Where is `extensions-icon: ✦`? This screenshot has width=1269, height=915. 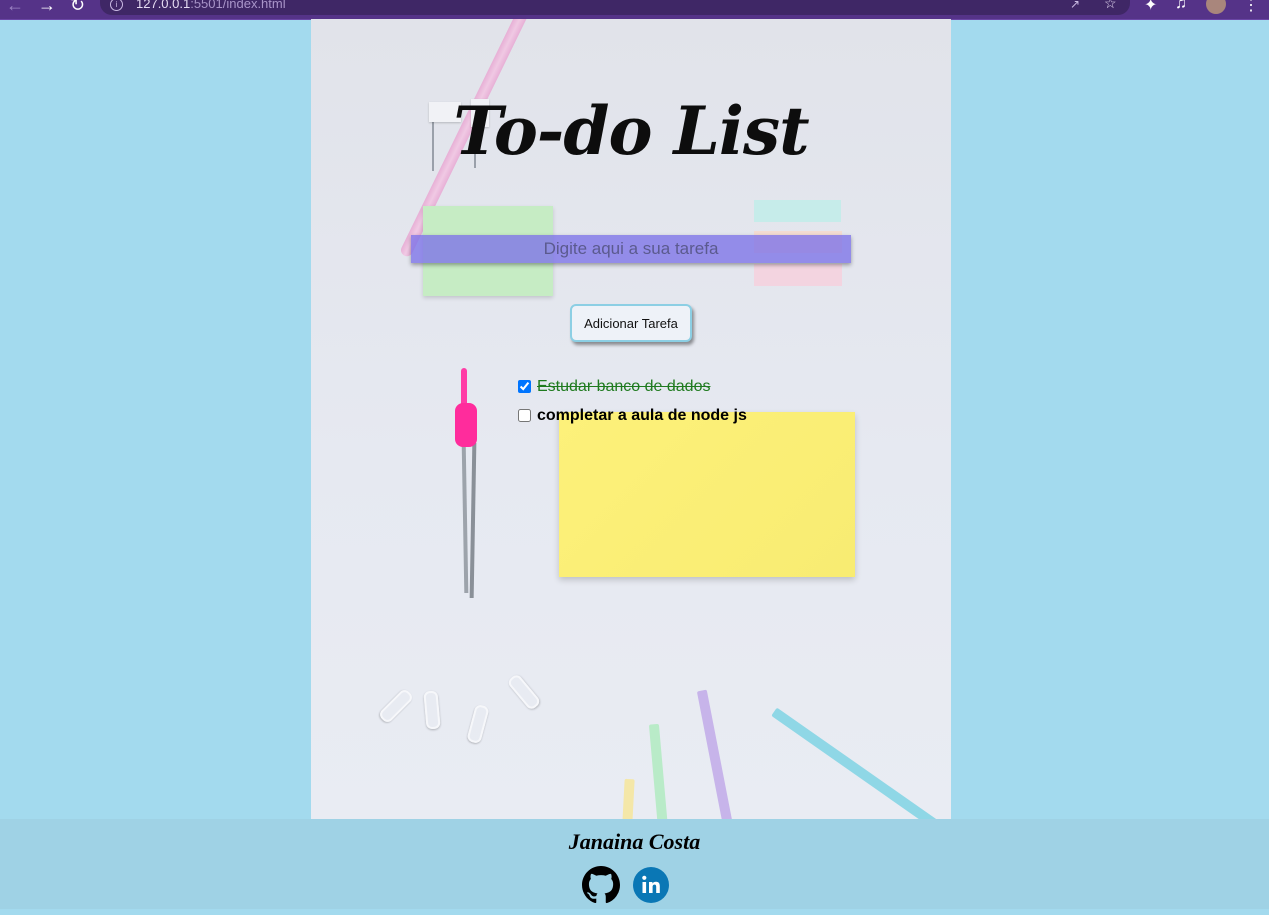 extensions-icon: ✦ is located at coordinates (1150, 7).